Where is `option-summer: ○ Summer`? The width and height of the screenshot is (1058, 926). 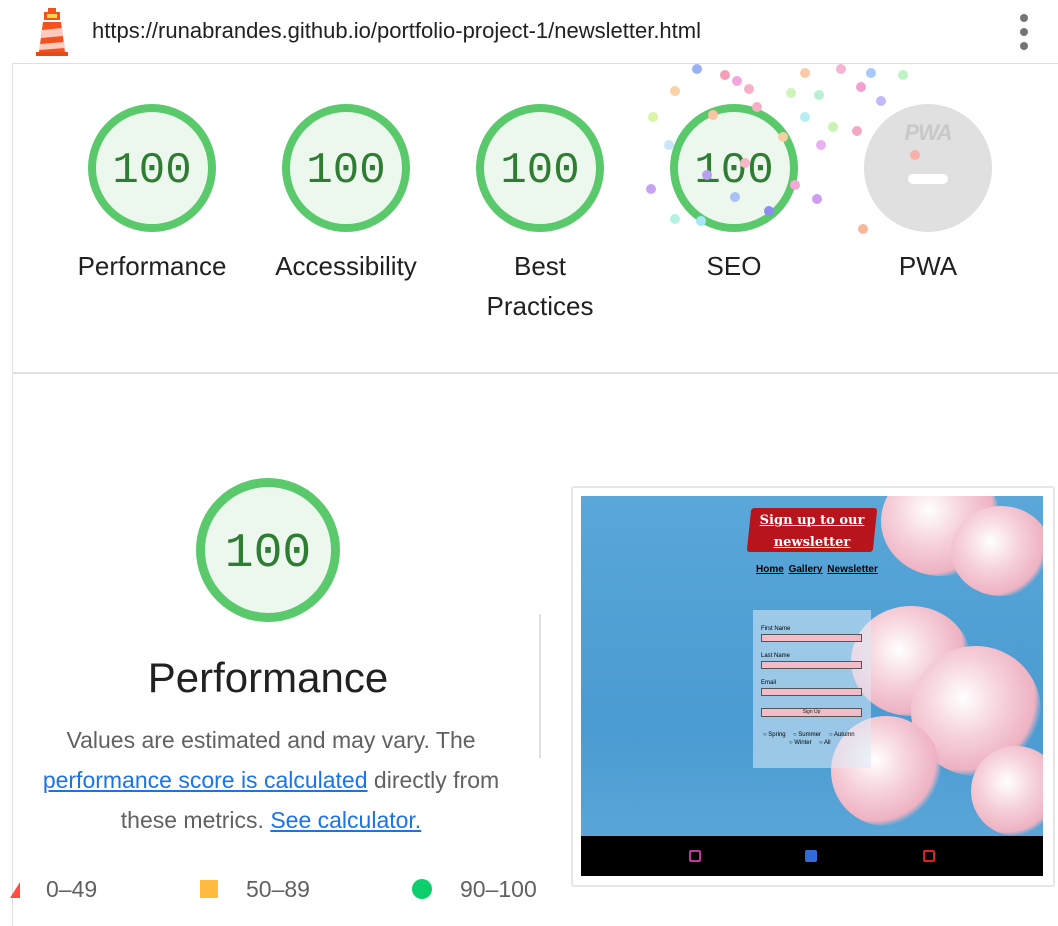 option-summer: ○ Summer is located at coordinates (807, 735).